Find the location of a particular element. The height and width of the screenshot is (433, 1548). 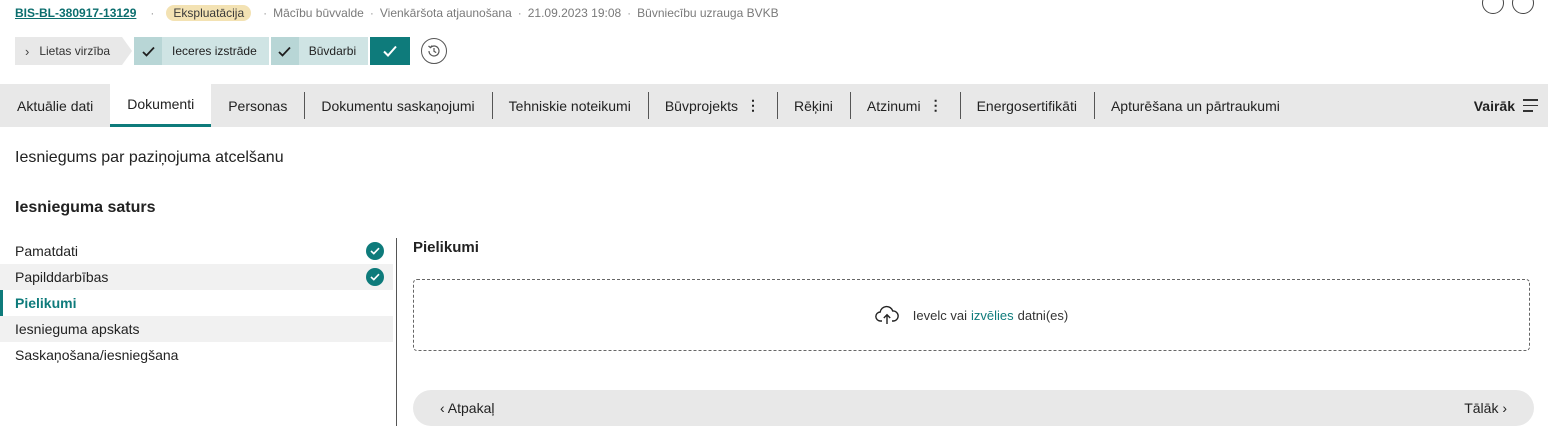

dropzone-text: datni(es) is located at coordinates (1043, 315).